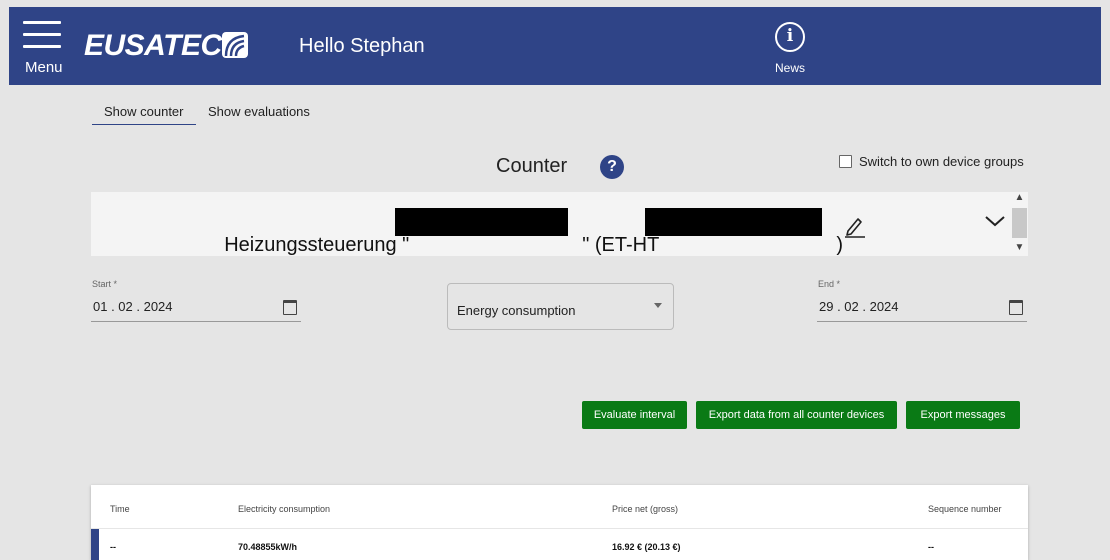 This screenshot has height=560, width=1110. I want to click on menu-label: Menu, so click(44, 67).